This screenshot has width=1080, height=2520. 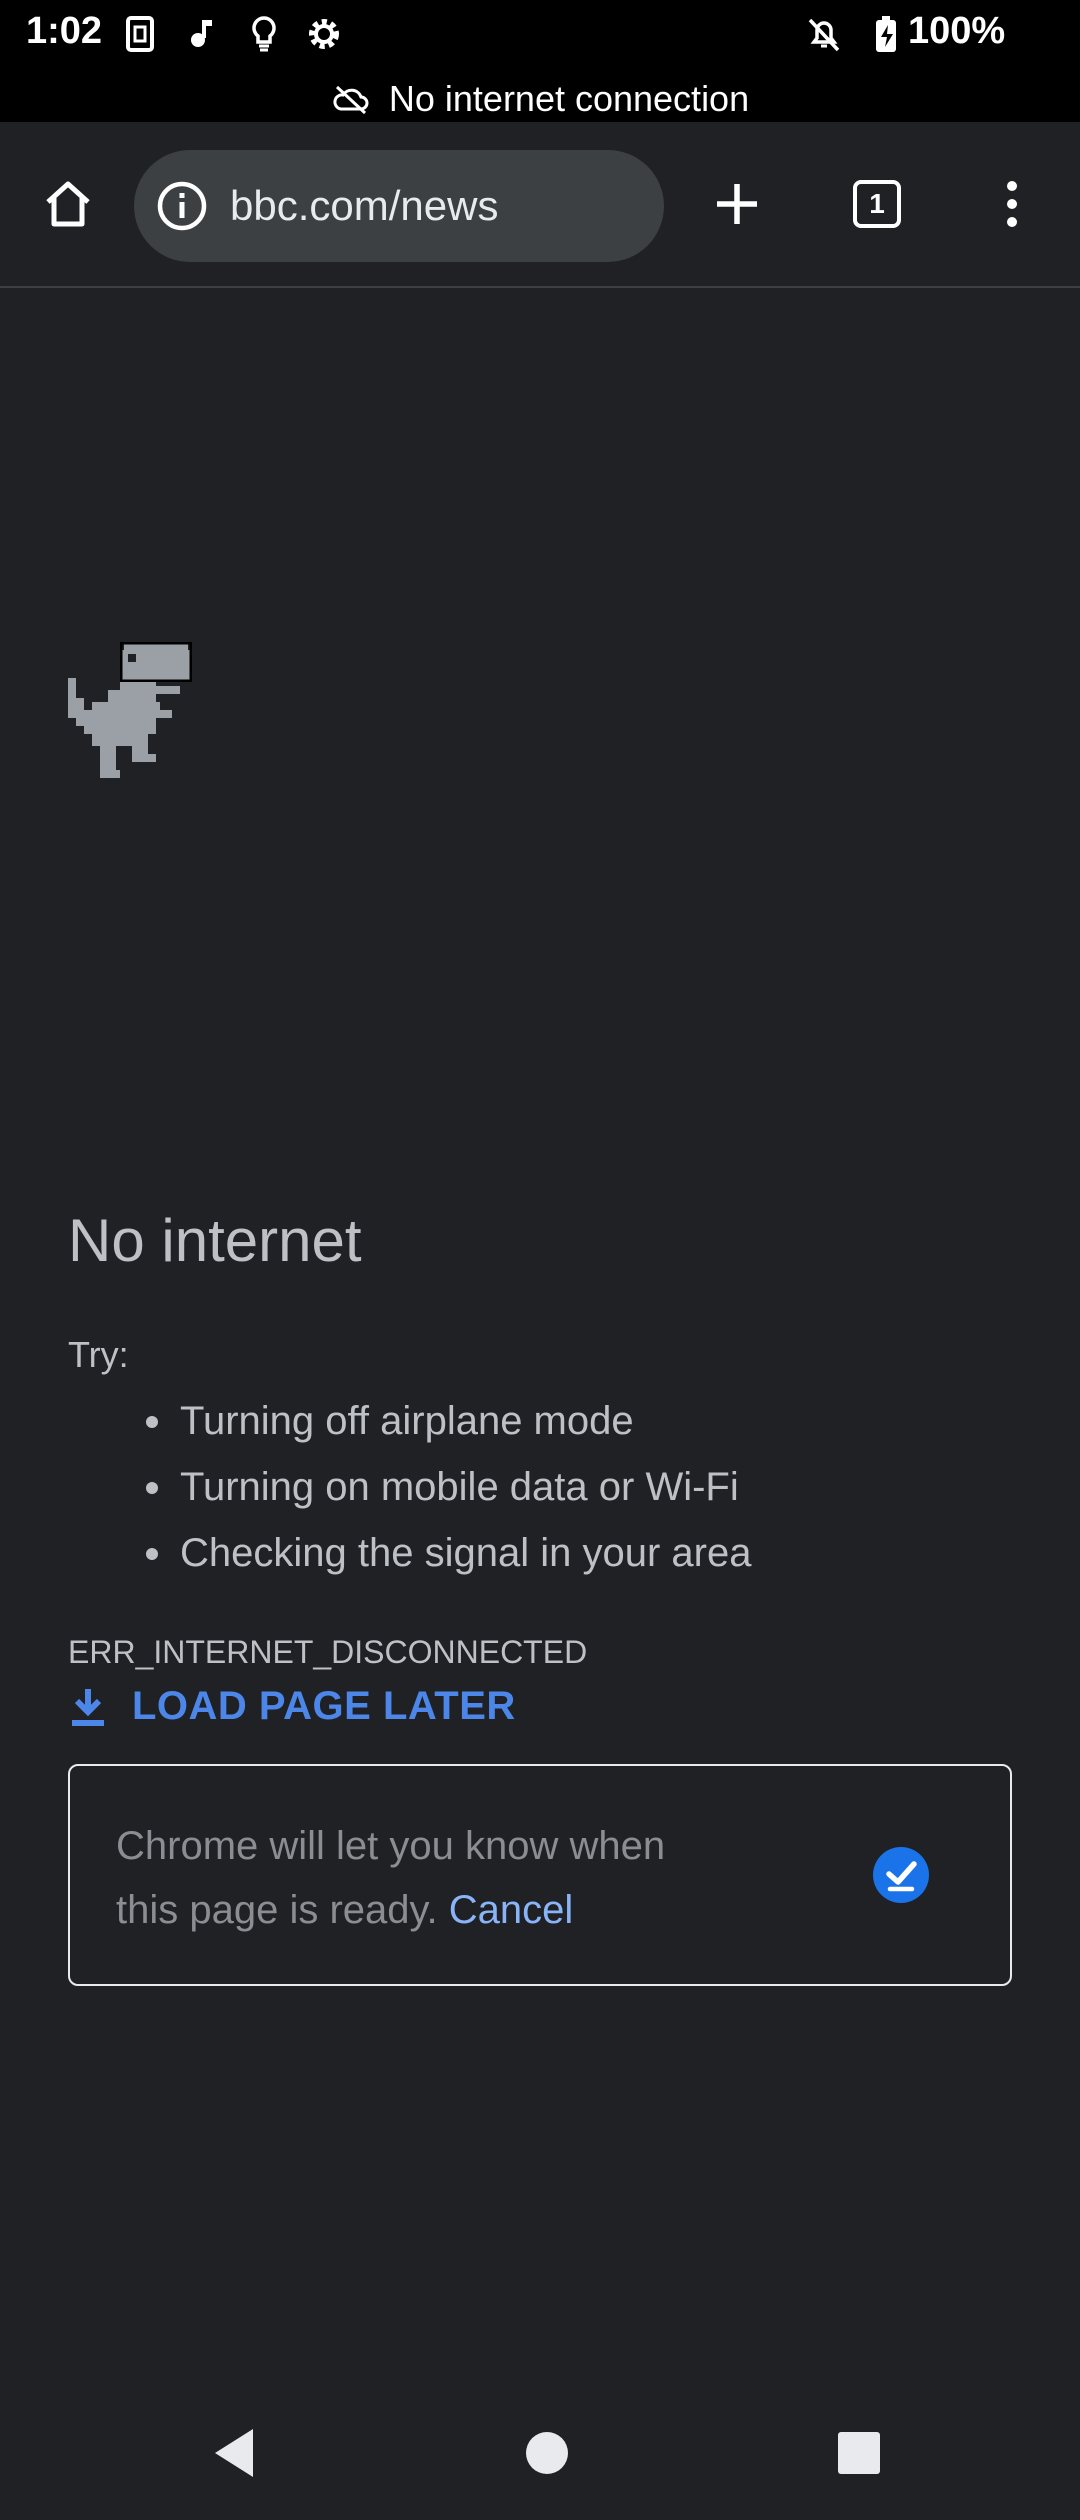 I want to click on more-options-button, so click(x=1012, y=204).